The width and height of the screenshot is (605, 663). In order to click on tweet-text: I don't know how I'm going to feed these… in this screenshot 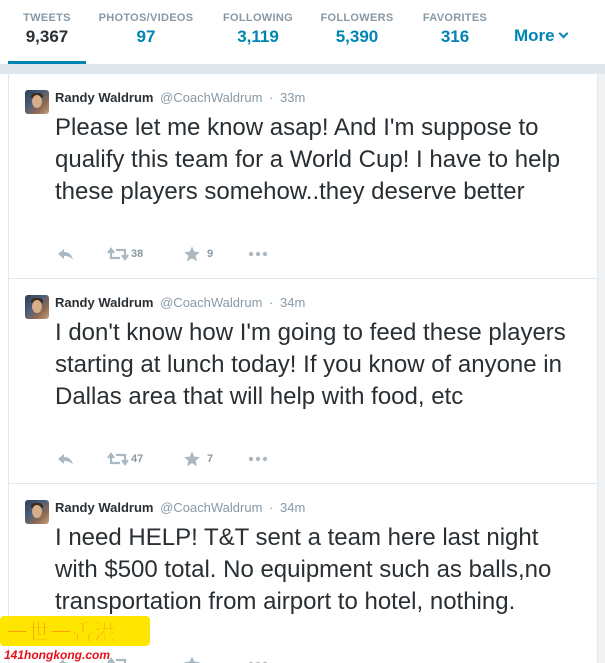, I will do `click(310, 364)`.